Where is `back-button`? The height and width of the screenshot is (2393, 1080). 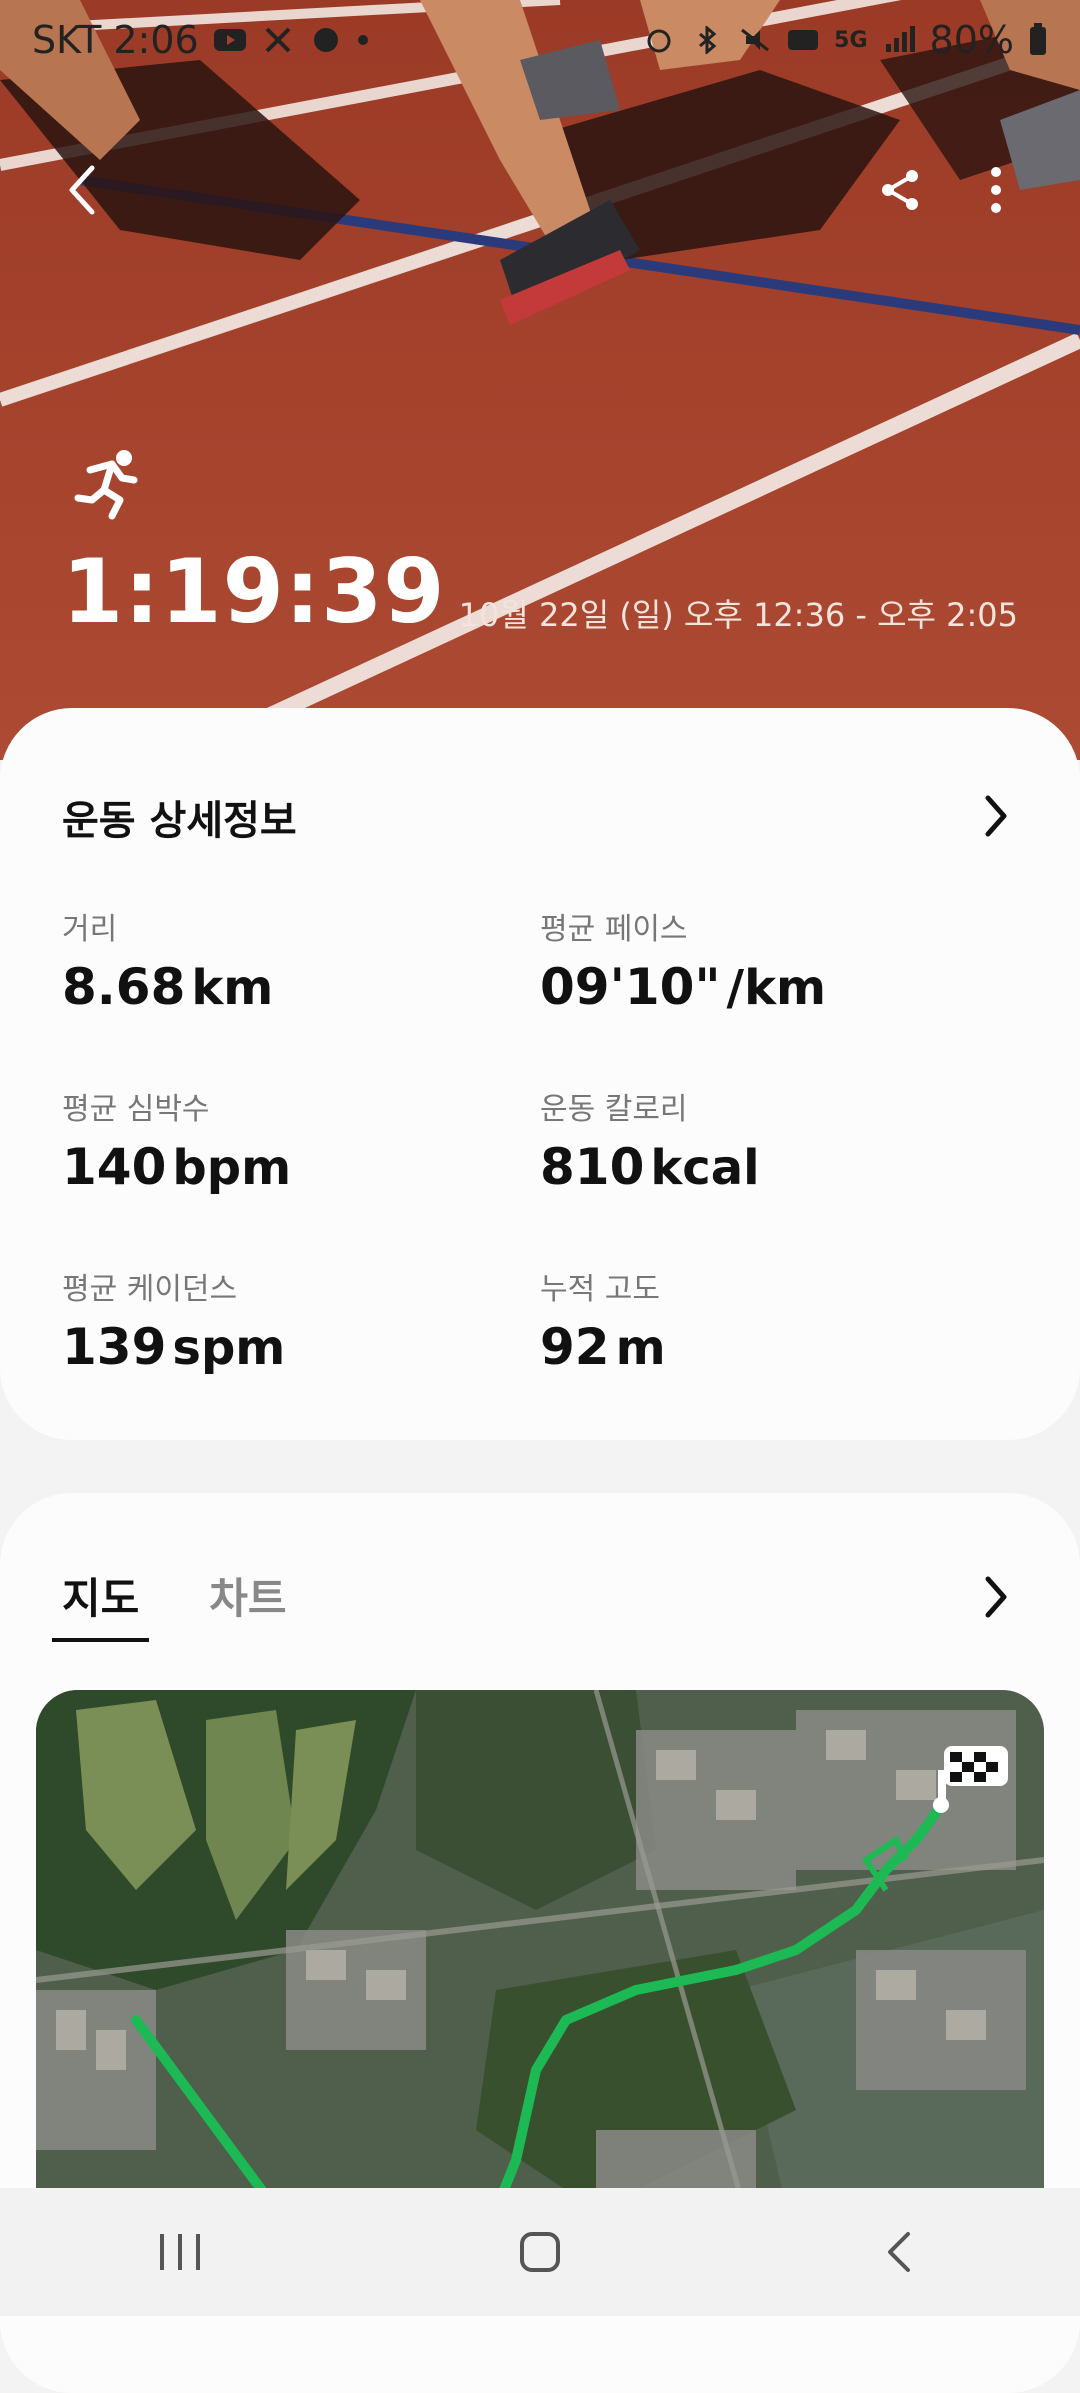 back-button is located at coordinates (82, 190).